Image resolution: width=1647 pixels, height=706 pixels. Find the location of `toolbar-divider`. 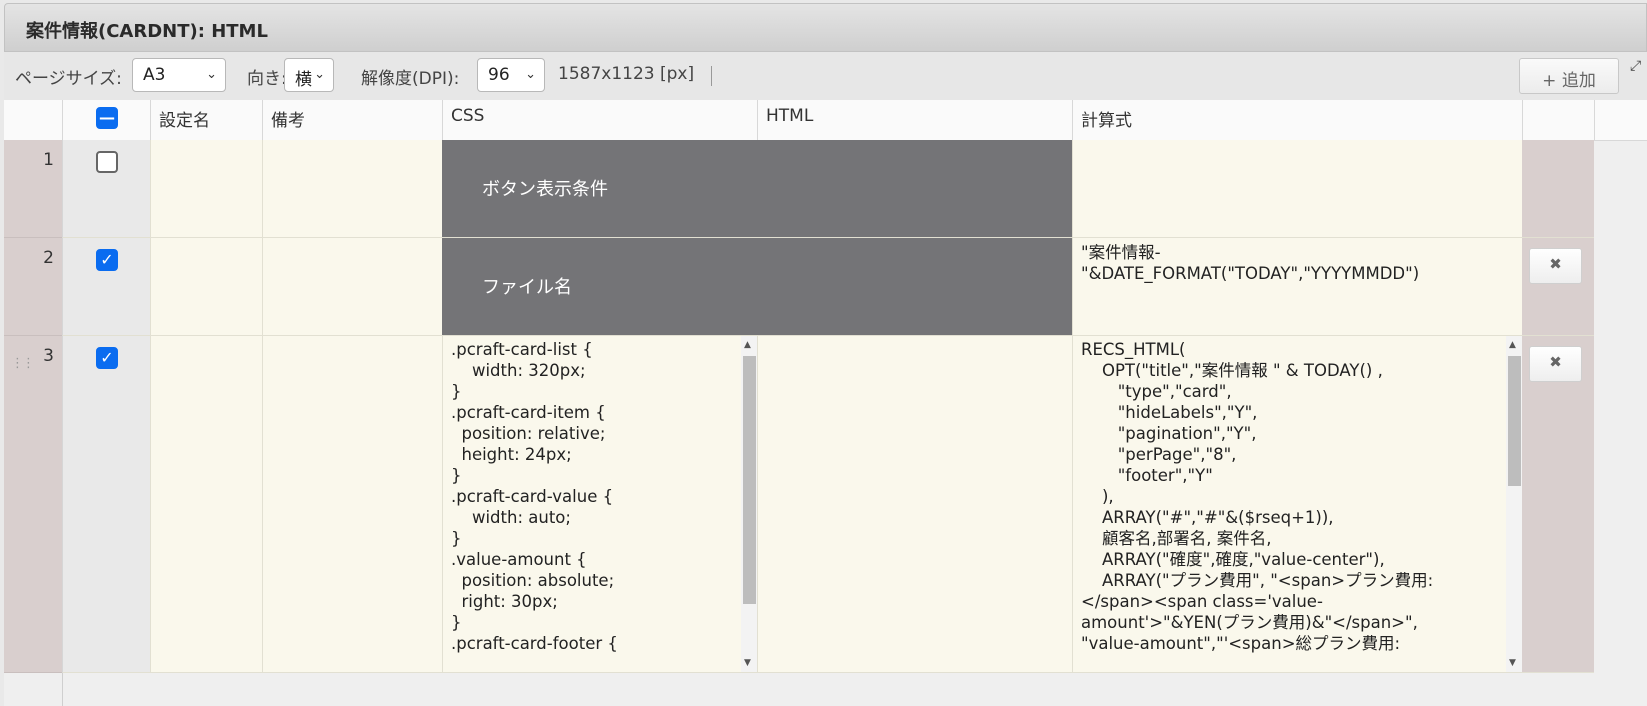

toolbar-divider is located at coordinates (711, 76).